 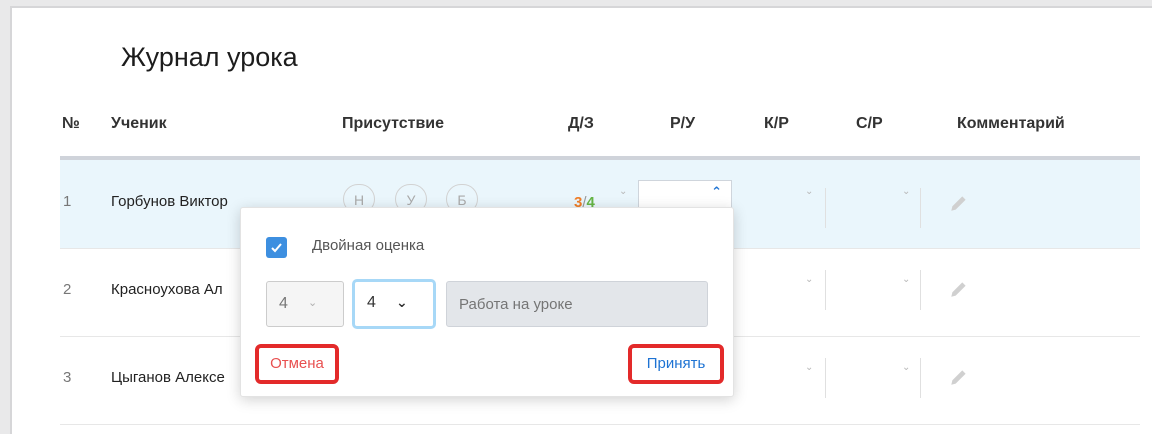 What do you see at coordinates (67, 201) in the screenshot?
I see `row-number: 1` at bounding box center [67, 201].